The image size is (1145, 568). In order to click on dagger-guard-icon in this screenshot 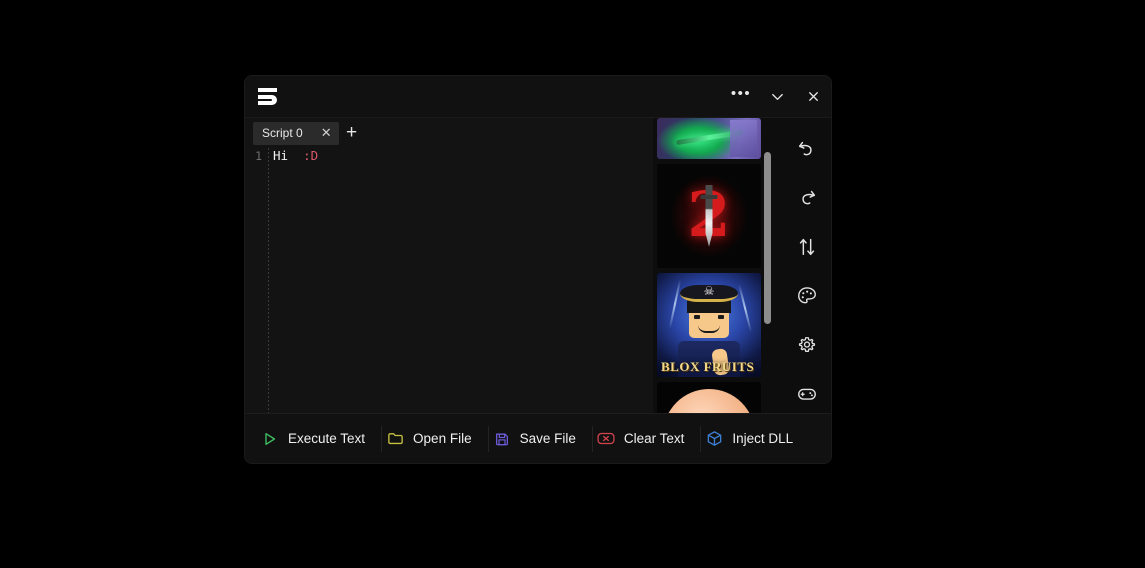, I will do `click(709, 197)`.